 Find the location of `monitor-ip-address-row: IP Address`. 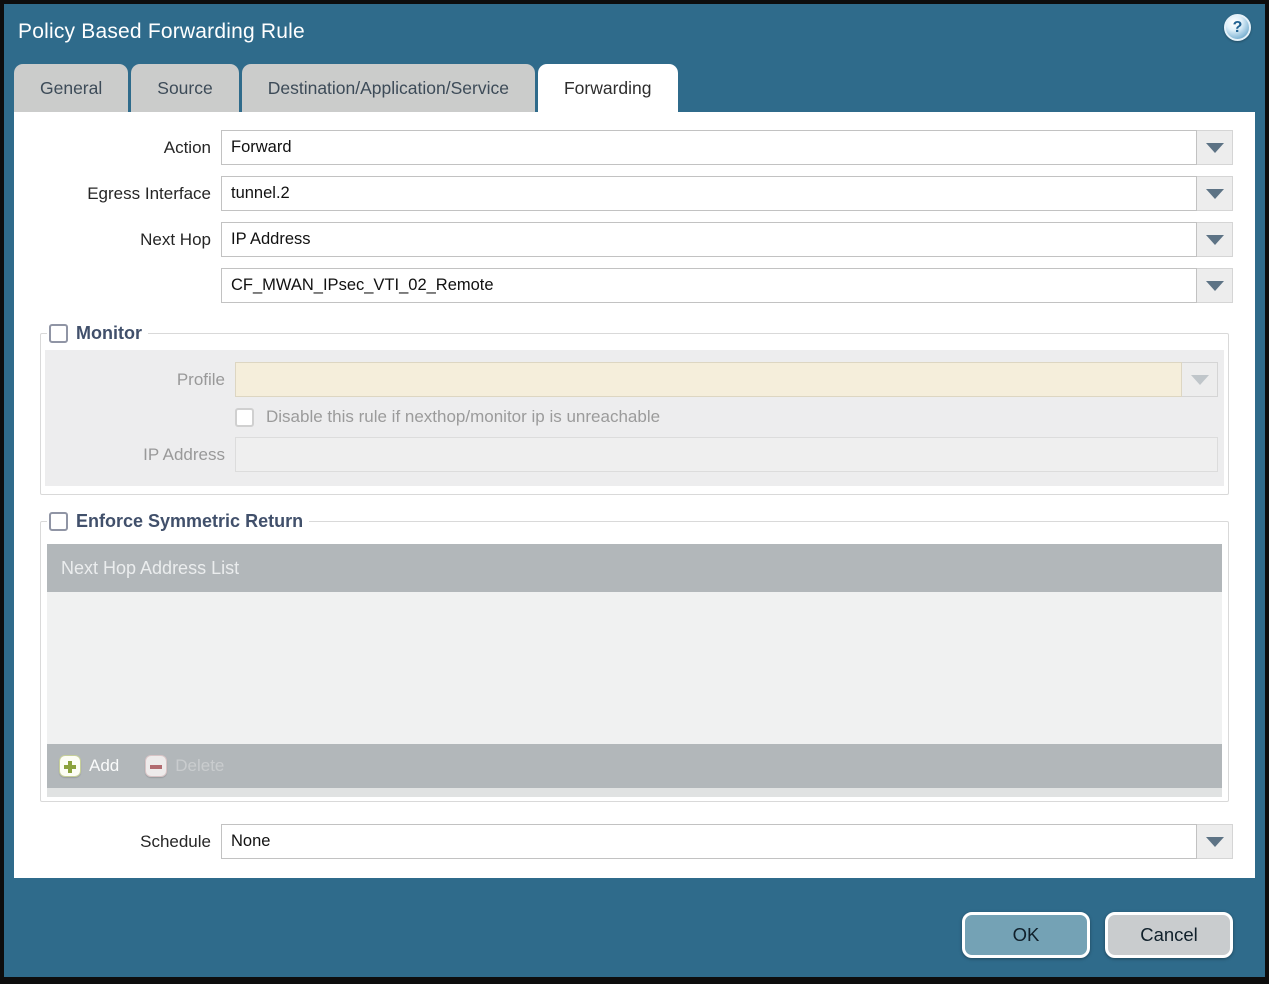

monitor-ip-address-row: IP Address is located at coordinates (631, 454).